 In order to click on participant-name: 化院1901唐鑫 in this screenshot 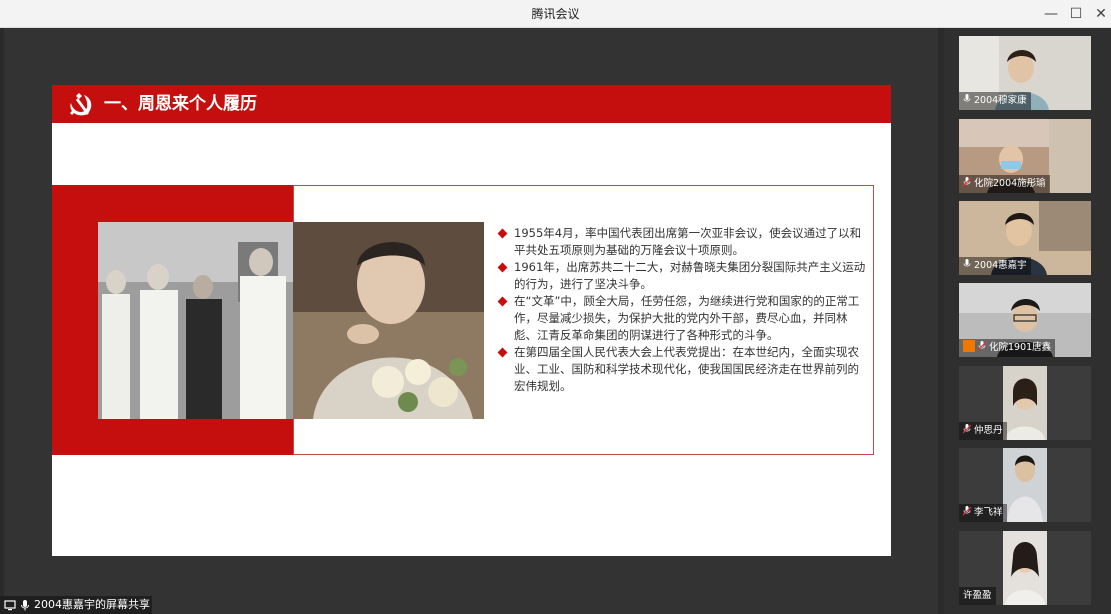, I will do `click(1020, 347)`.